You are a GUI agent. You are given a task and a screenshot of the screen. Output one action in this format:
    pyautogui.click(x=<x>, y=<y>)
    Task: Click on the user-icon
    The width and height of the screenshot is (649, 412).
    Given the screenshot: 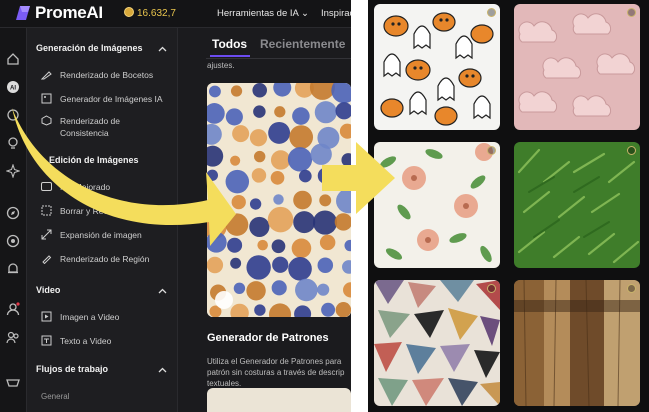 What is the action you would take?
    pyautogui.click(x=13, y=309)
    